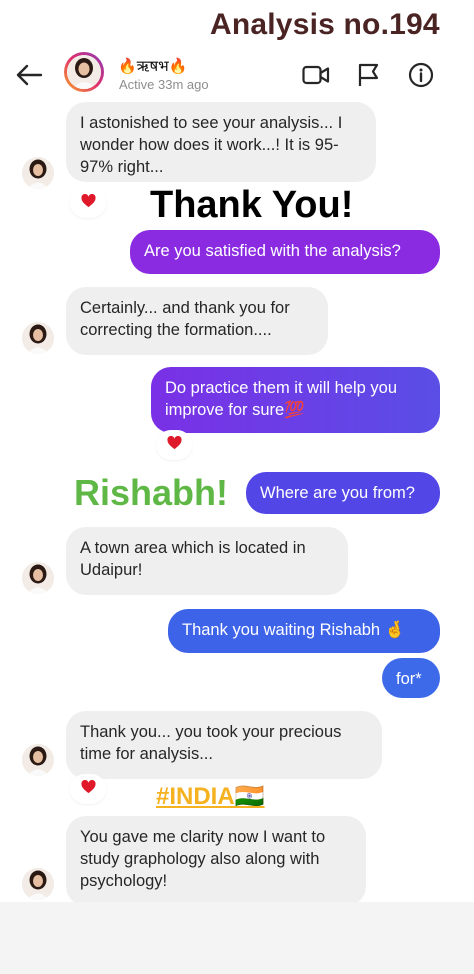 This screenshot has height=974, width=474. I want to click on message-sent: Are you satisfied with the analysis?, so click(285, 252).